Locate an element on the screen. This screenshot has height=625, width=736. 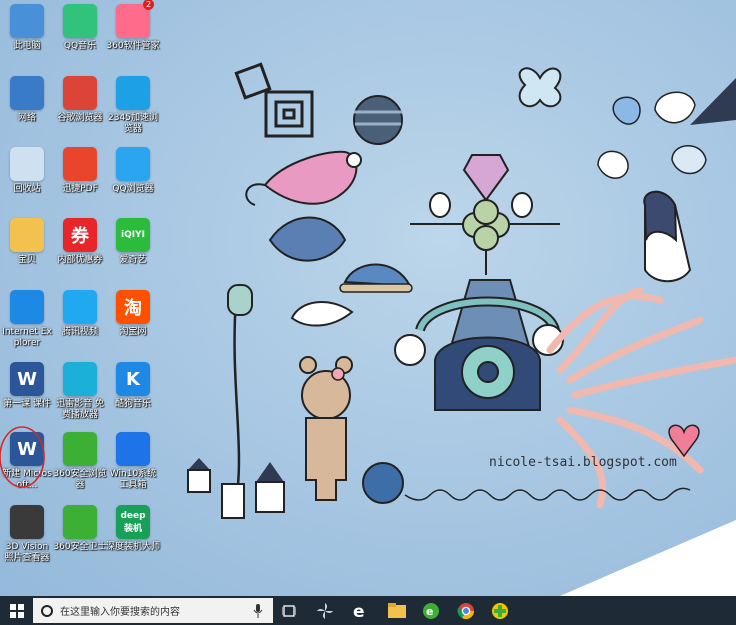
desktop-icon-label: 3D Vision 照片查看器 is located at coordinates (27, 552).